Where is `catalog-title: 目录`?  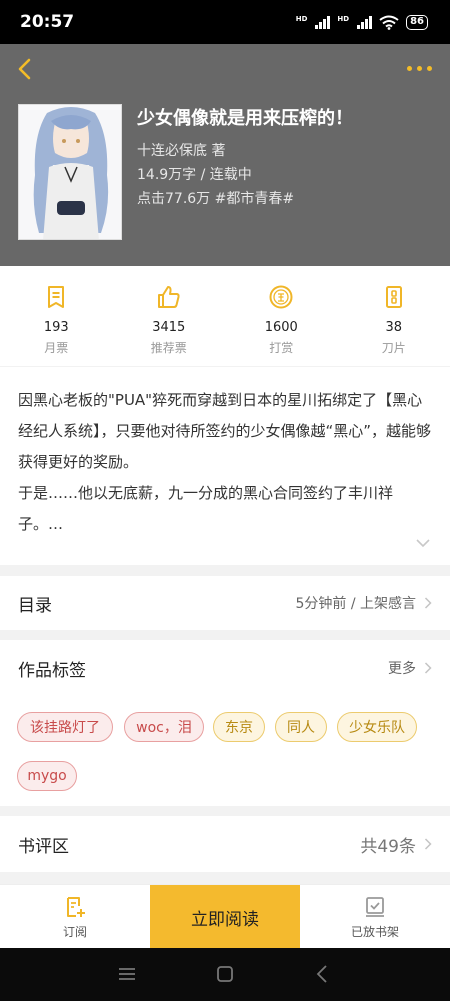 catalog-title: 目录 is located at coordinates (35, 605).